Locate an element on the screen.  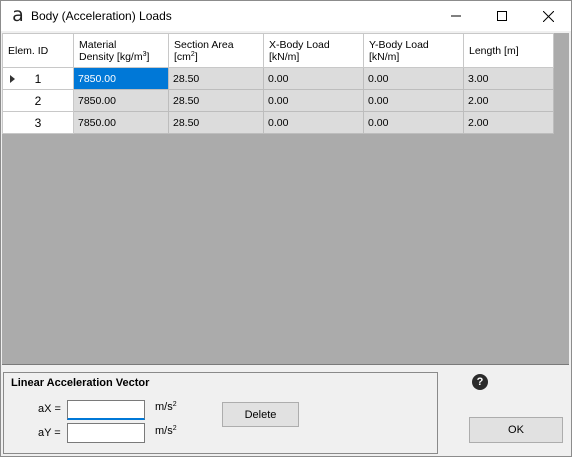
ok-button: OK is located at coordinates (516, 430).